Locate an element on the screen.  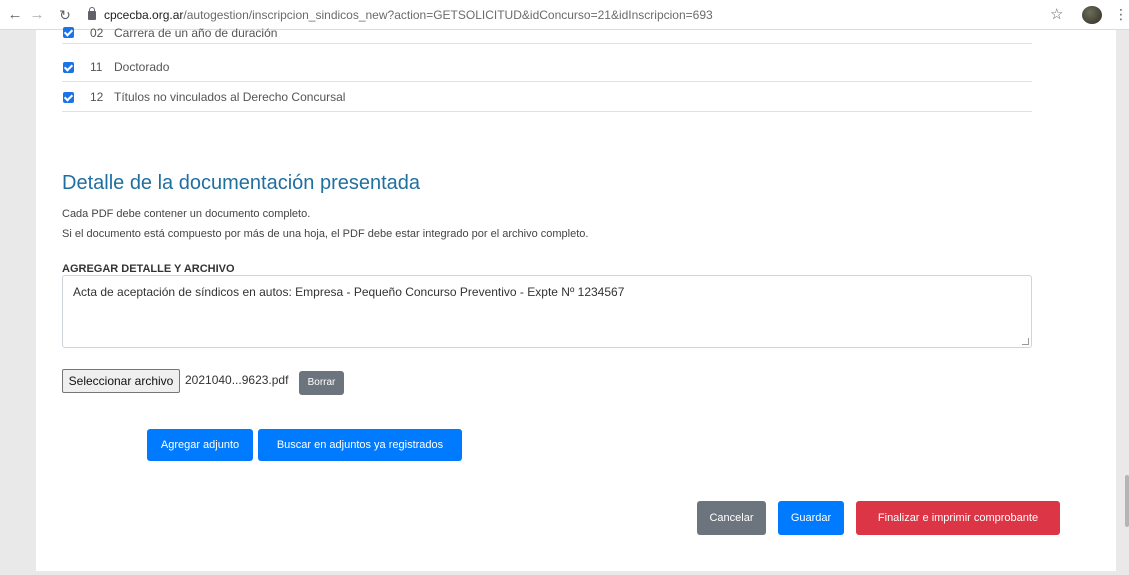
profile-avatar is located at coordinates (1092, 15).